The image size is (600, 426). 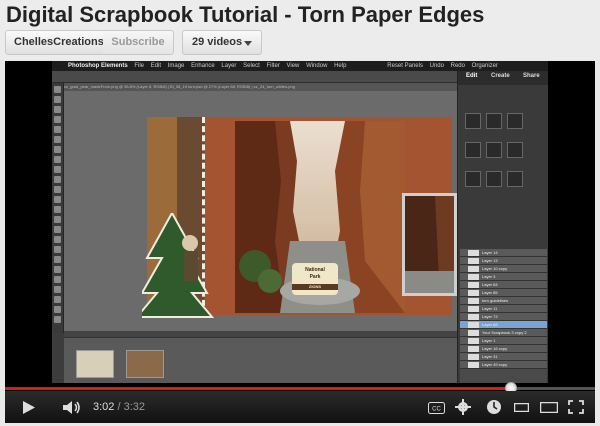 I want to click on progress-bar, so click(x=300, y=388).